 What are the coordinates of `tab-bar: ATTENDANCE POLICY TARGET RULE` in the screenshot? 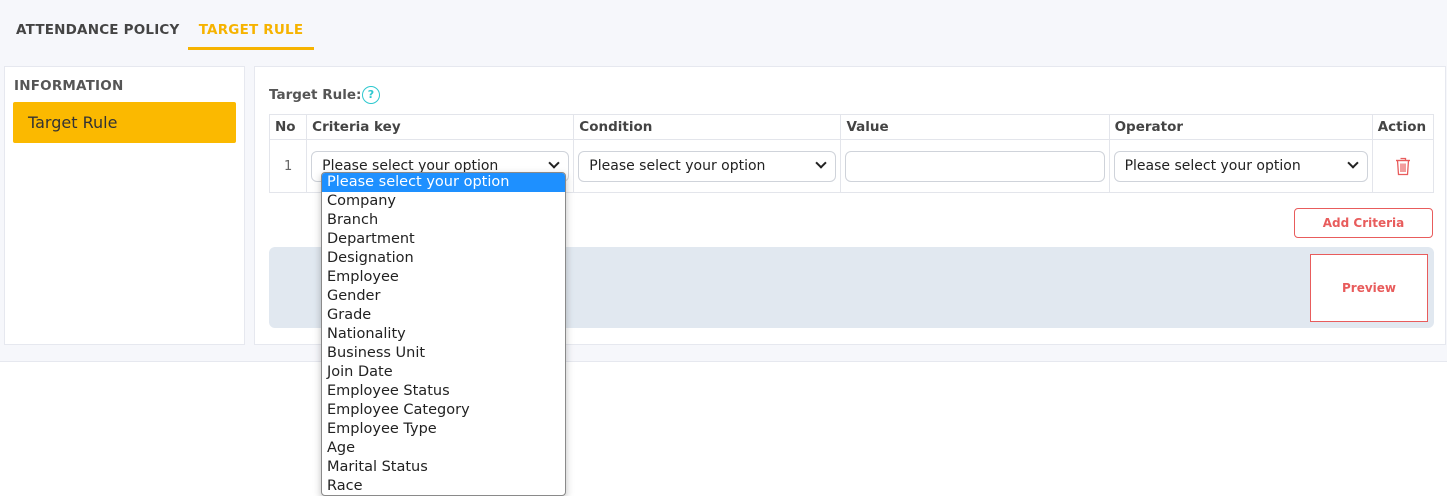 It's located at (723, 25).